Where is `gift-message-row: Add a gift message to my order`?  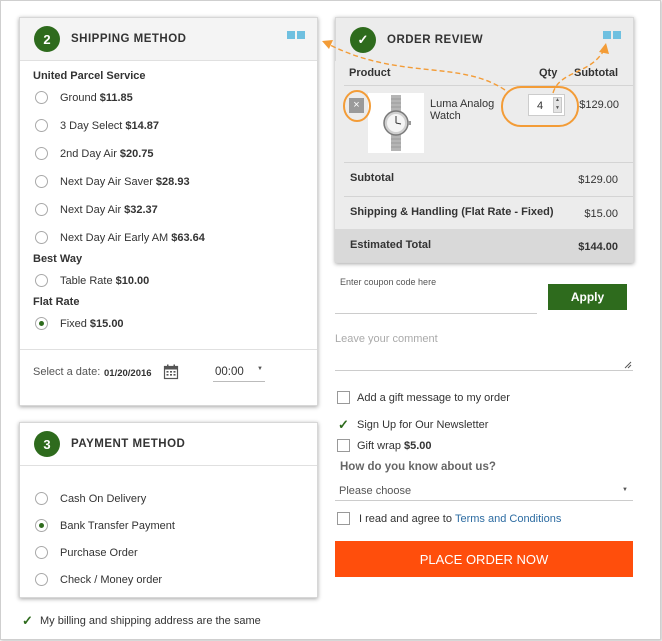
gift-message-row: Add a gift message to my order is located at coordinates (423, 397).